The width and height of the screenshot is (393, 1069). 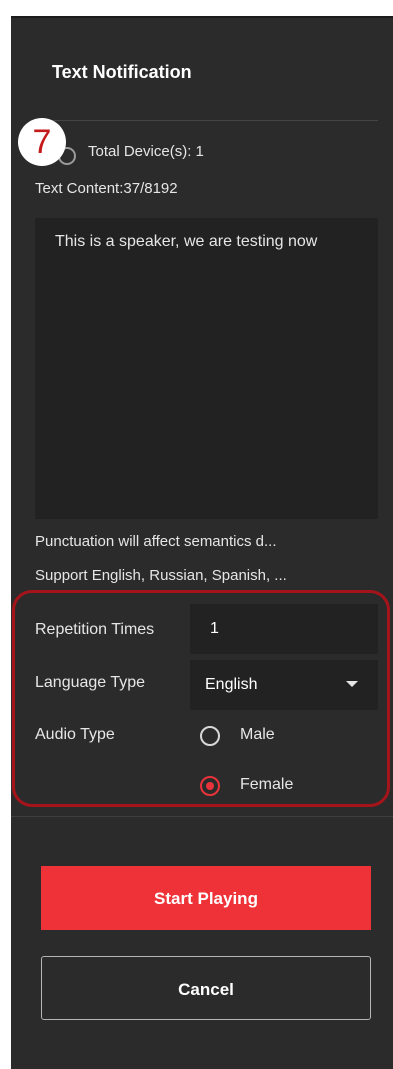 I want to click on audio-female-radio, so click(x=210, y=786).